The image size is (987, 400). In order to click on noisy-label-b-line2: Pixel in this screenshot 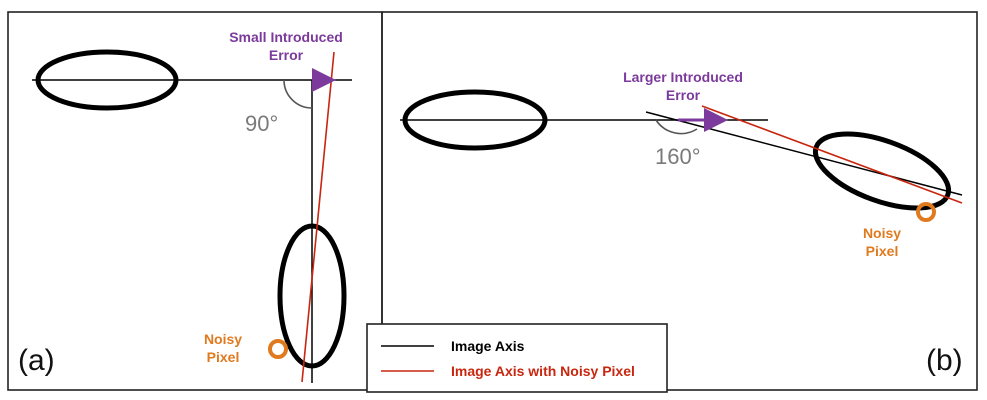, I will do `click(882, 251)`.